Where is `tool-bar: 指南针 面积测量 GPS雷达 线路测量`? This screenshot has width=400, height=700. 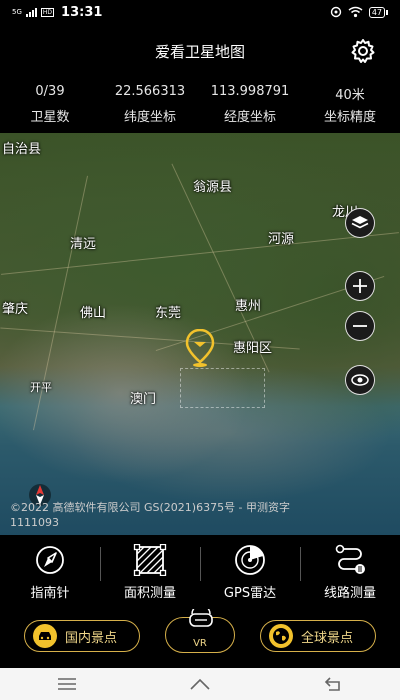
tool-bar: 指南针 面积测量 GPS雷达 线路测量 is located at coordinates (200, 570).